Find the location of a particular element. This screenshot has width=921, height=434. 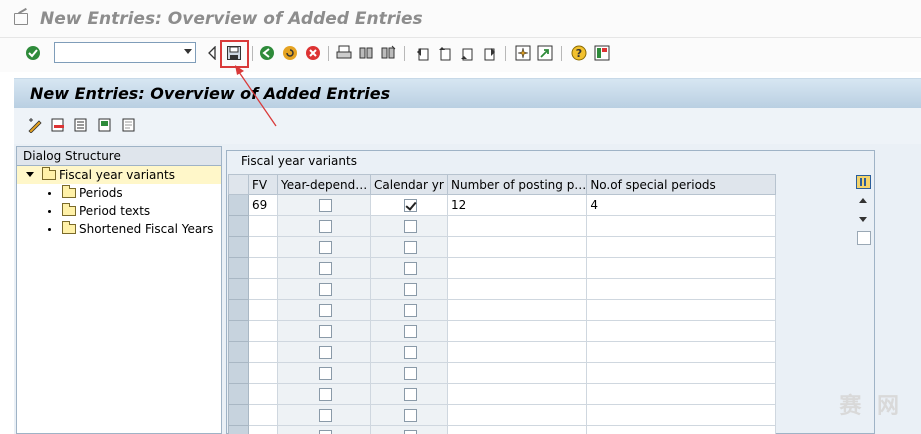

help-icon: ? is located at coordinates (579, 53).